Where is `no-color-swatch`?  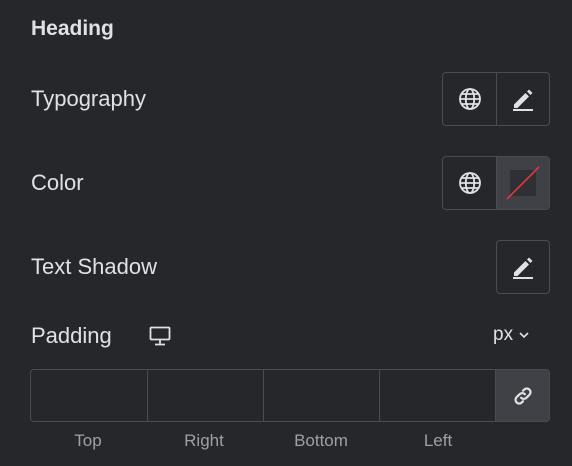
no-color-swatch is located at coordinates (523, 183).